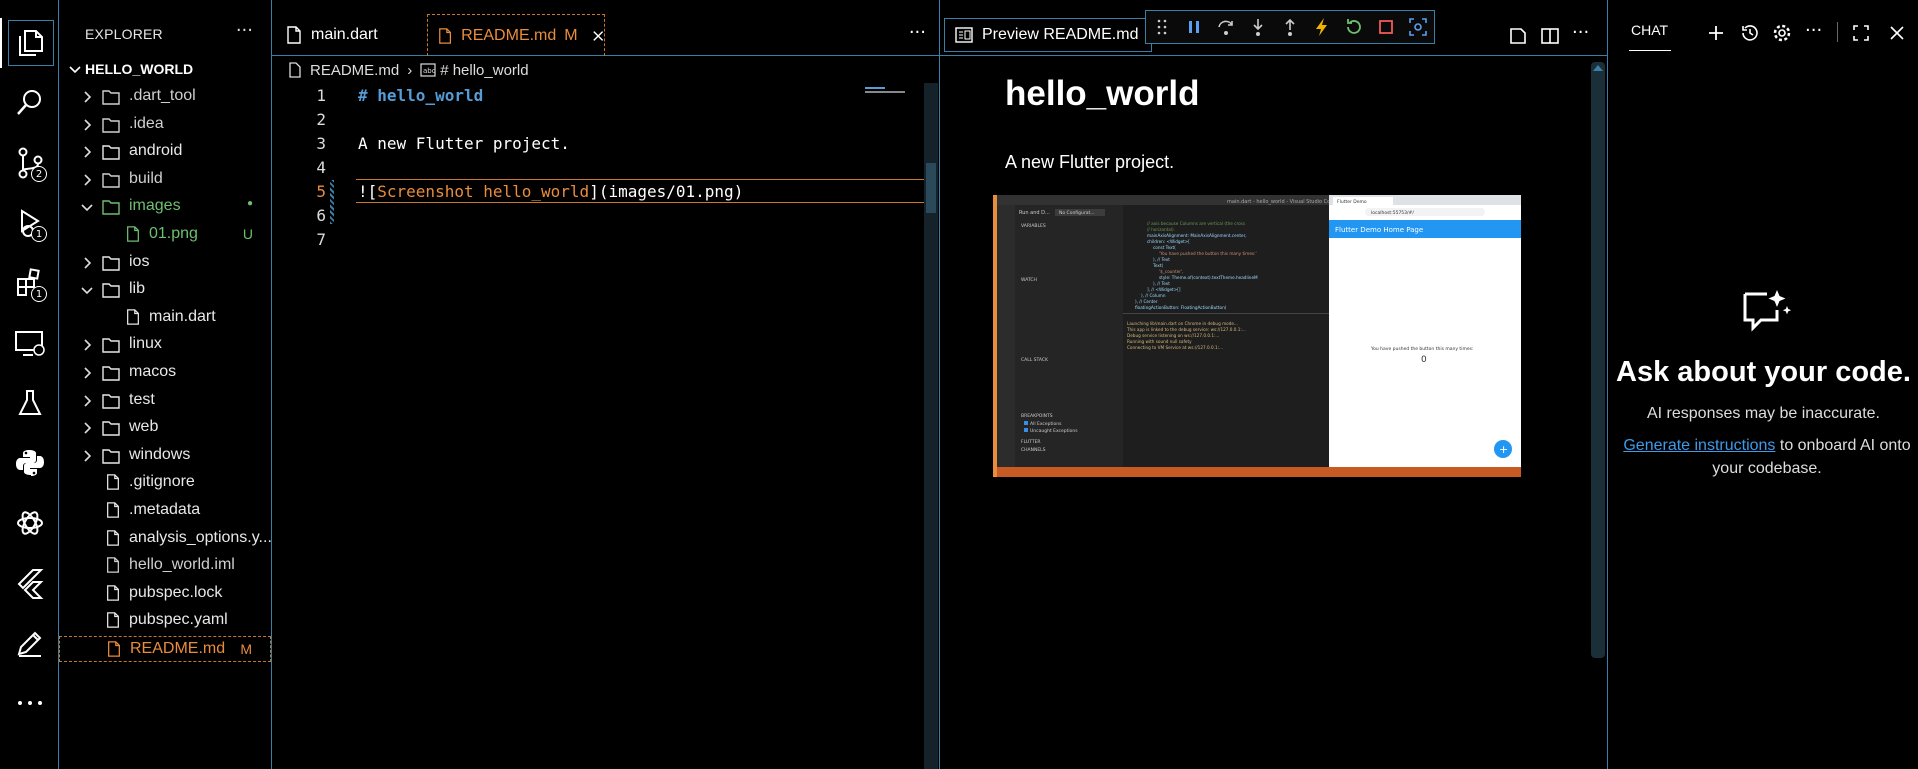 The height and width of the screenshot is (769, 1918). Describe the element at coordinates (29, 583) in the screenshot. I see `flutter-activity` at that location.